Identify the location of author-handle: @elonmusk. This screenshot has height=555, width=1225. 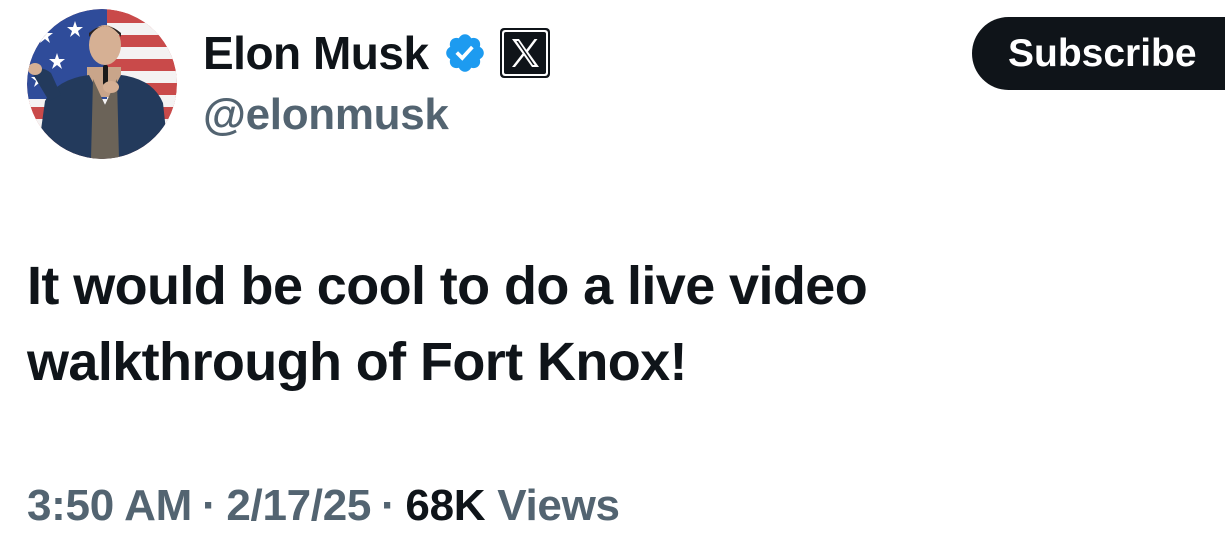
(326, 115).